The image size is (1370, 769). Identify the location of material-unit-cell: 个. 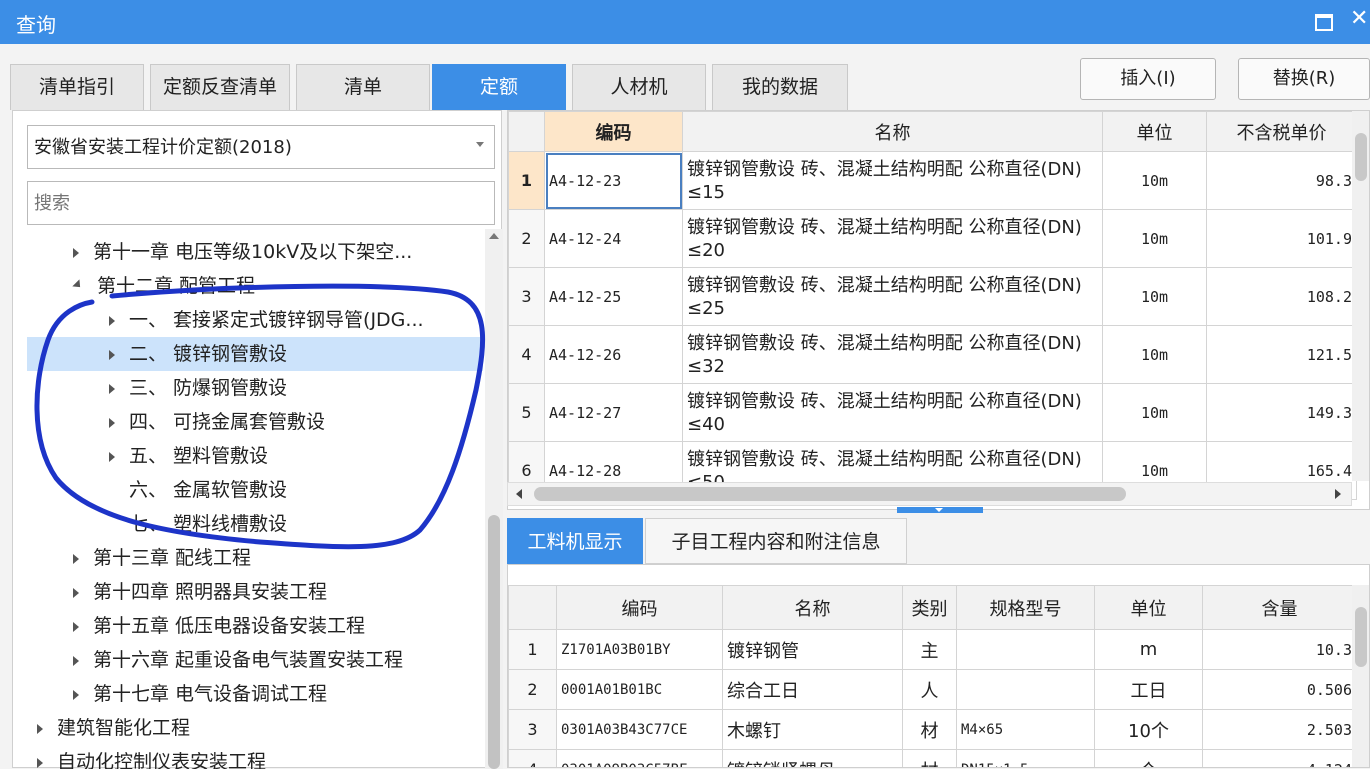
(1148, 758).